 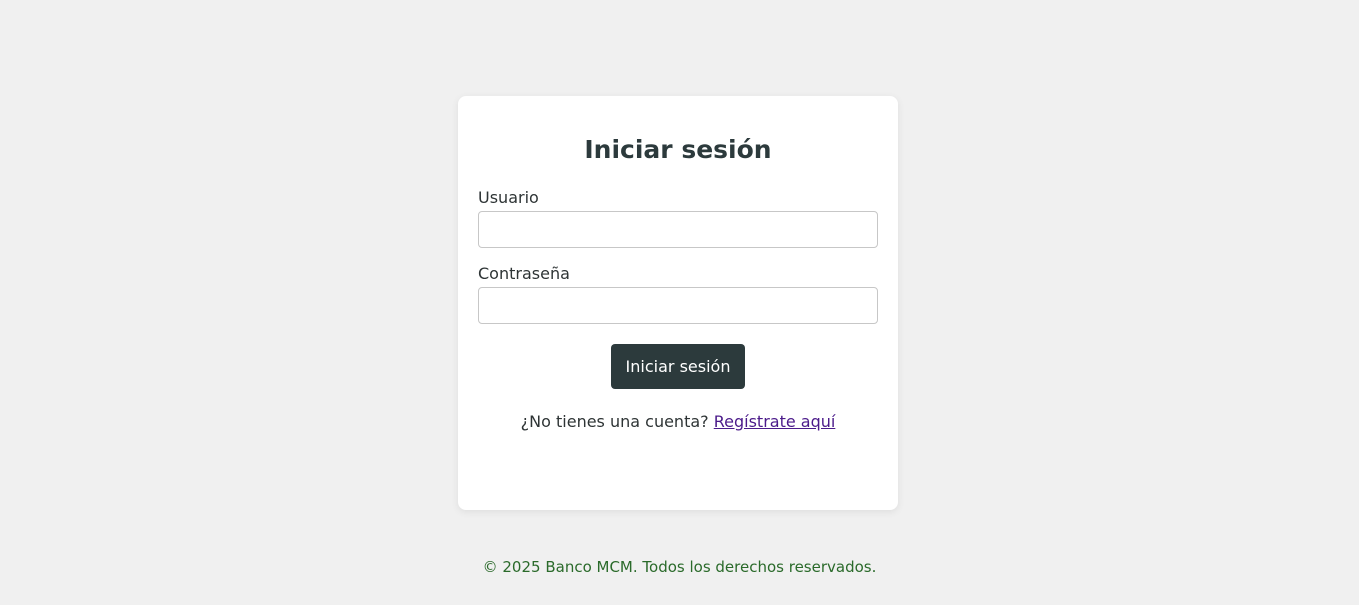 I want to click on password-label: Contraseña, so click(x=524, y=273).